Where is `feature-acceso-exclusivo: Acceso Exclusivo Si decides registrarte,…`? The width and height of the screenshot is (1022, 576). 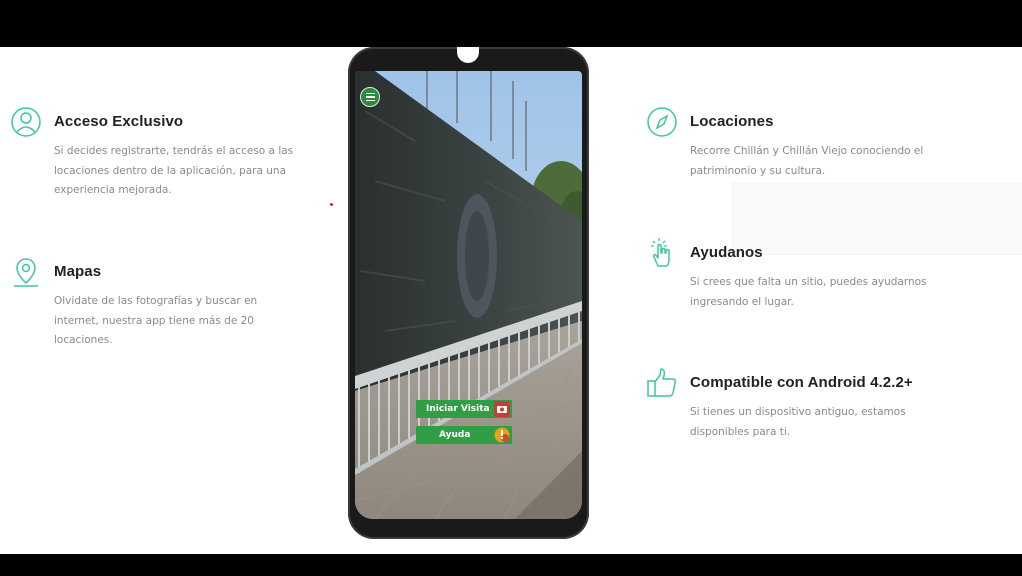 feature-acceso-exclusivo: Acceso Exclusivo Si decides registrarte,… is located at coordinates (152, 154).